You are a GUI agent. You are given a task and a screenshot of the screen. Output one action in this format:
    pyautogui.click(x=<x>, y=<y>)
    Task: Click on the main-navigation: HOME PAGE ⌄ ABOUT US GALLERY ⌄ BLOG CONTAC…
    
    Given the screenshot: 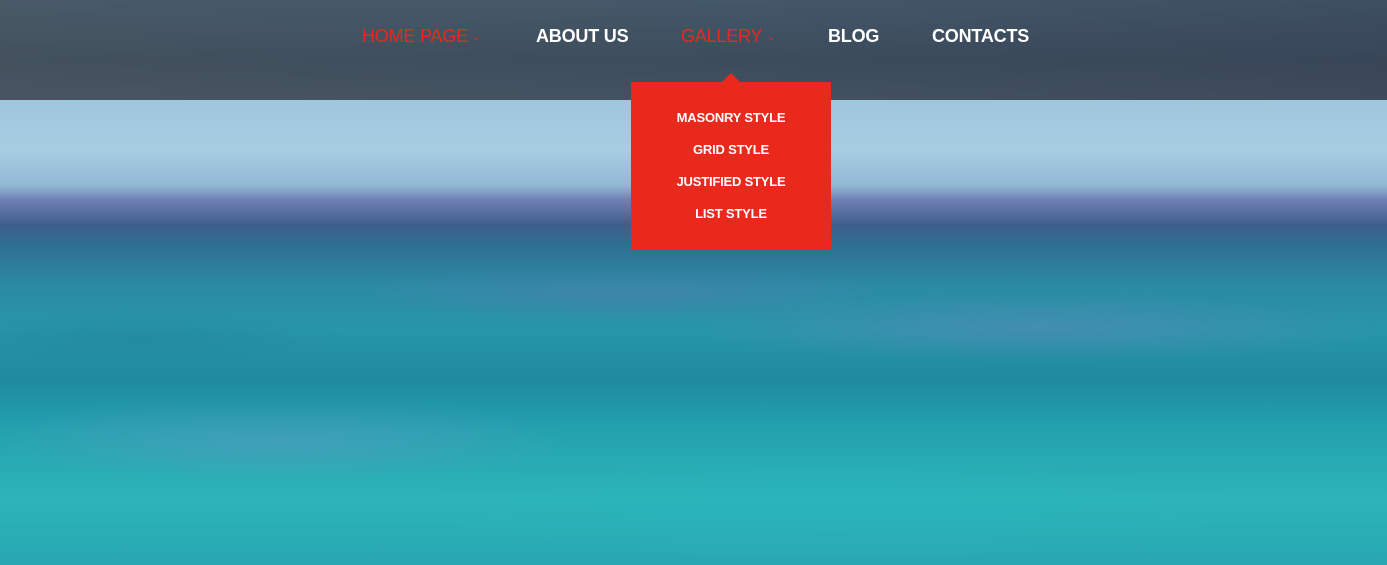 What is the action you would take?
    pyautogui.click(x=693, y=36)
    